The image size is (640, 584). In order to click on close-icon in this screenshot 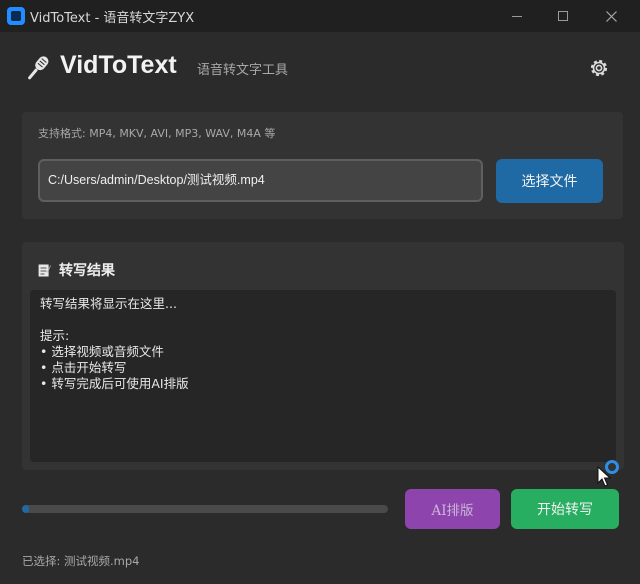, I will do `click(611, 16)`.